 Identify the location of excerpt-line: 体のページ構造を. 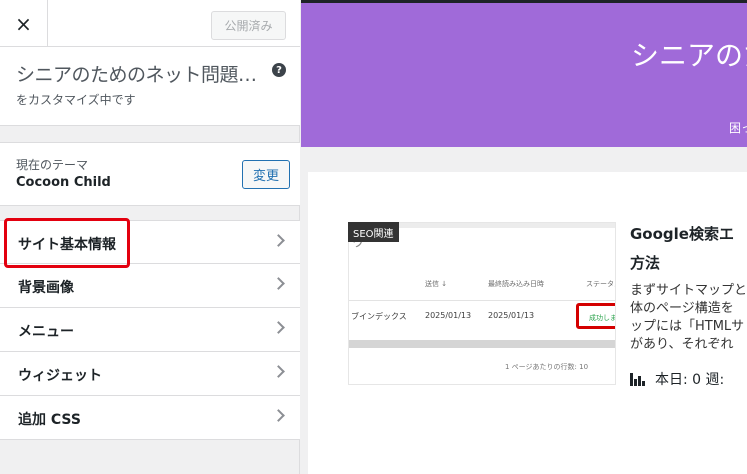
(682, 308).